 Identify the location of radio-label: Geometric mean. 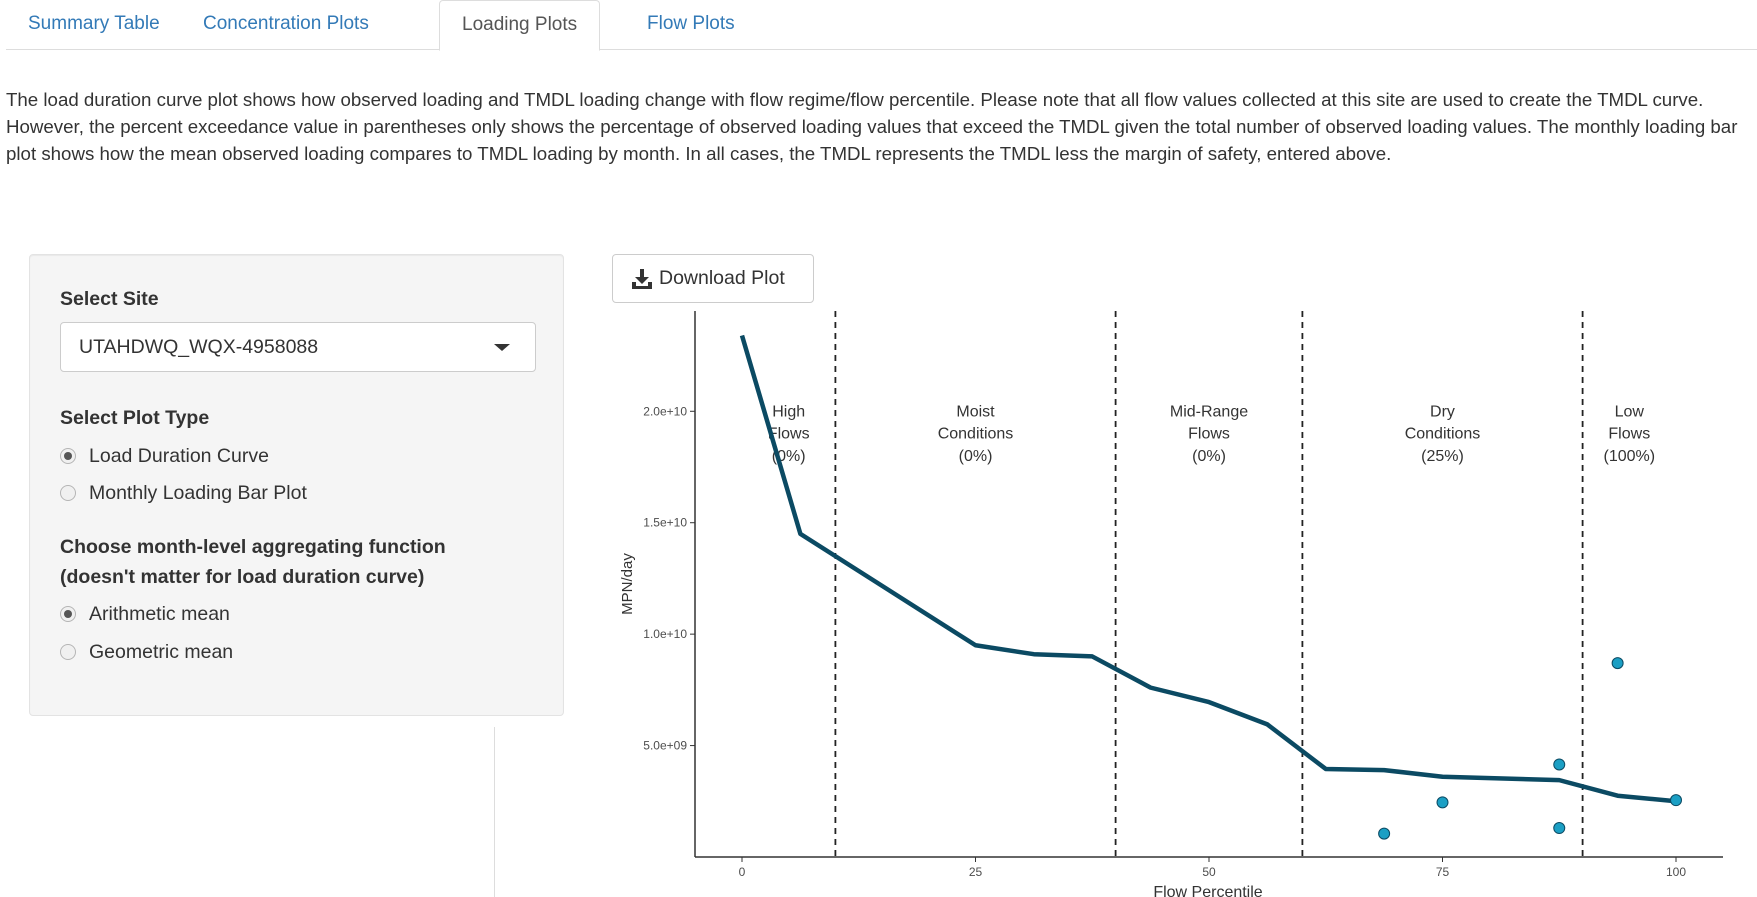
(161, 652).